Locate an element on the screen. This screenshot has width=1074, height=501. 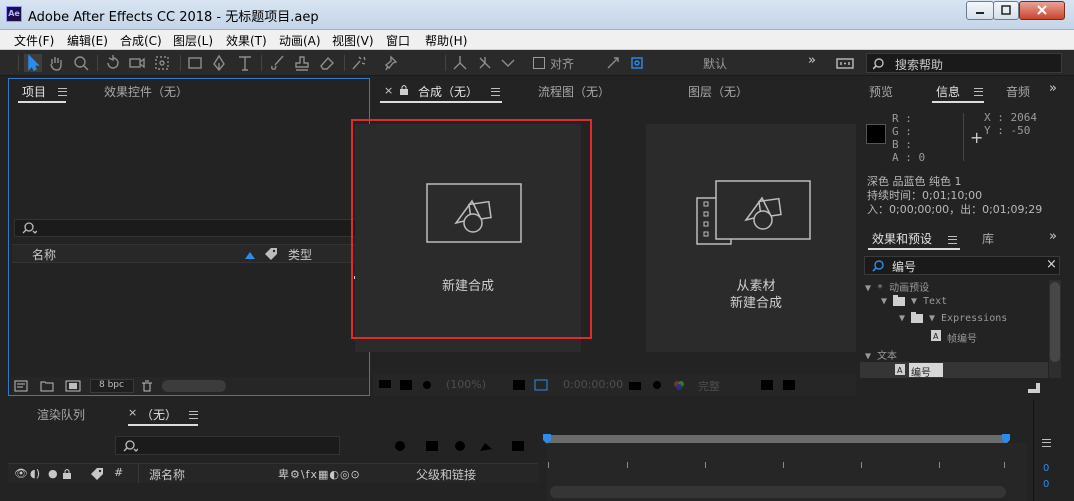
region-of-interest-icon is located at coordinates (767, 385).